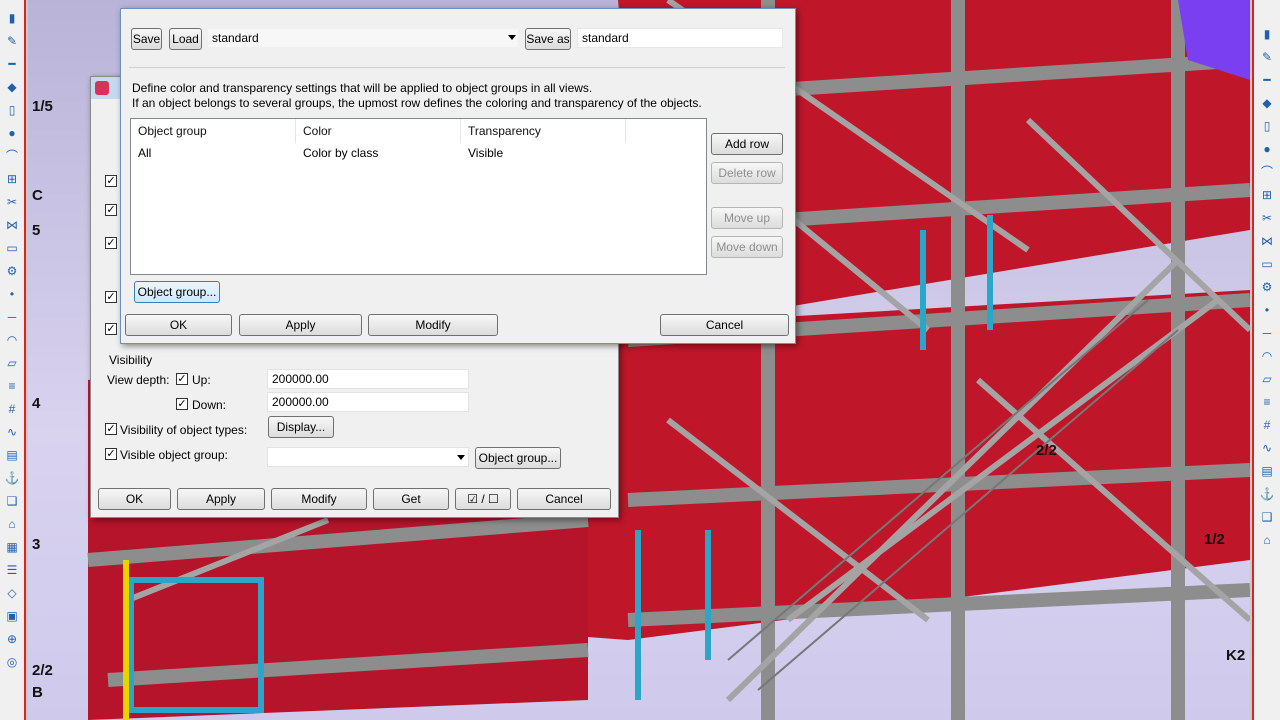  I want to click on save-as-input: standard, so click(680, 38).